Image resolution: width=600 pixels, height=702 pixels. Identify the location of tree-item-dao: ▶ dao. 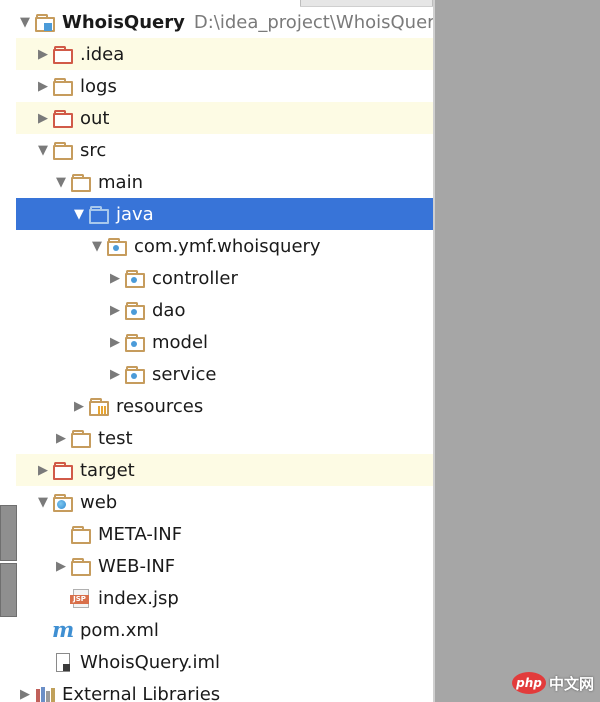
(225, 310).